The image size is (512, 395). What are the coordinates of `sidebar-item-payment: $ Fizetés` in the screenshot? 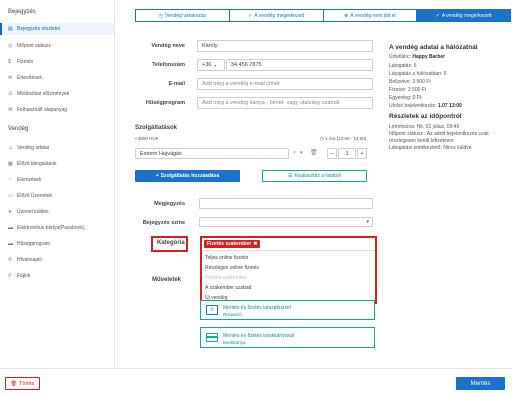 It's located at (57, 62).